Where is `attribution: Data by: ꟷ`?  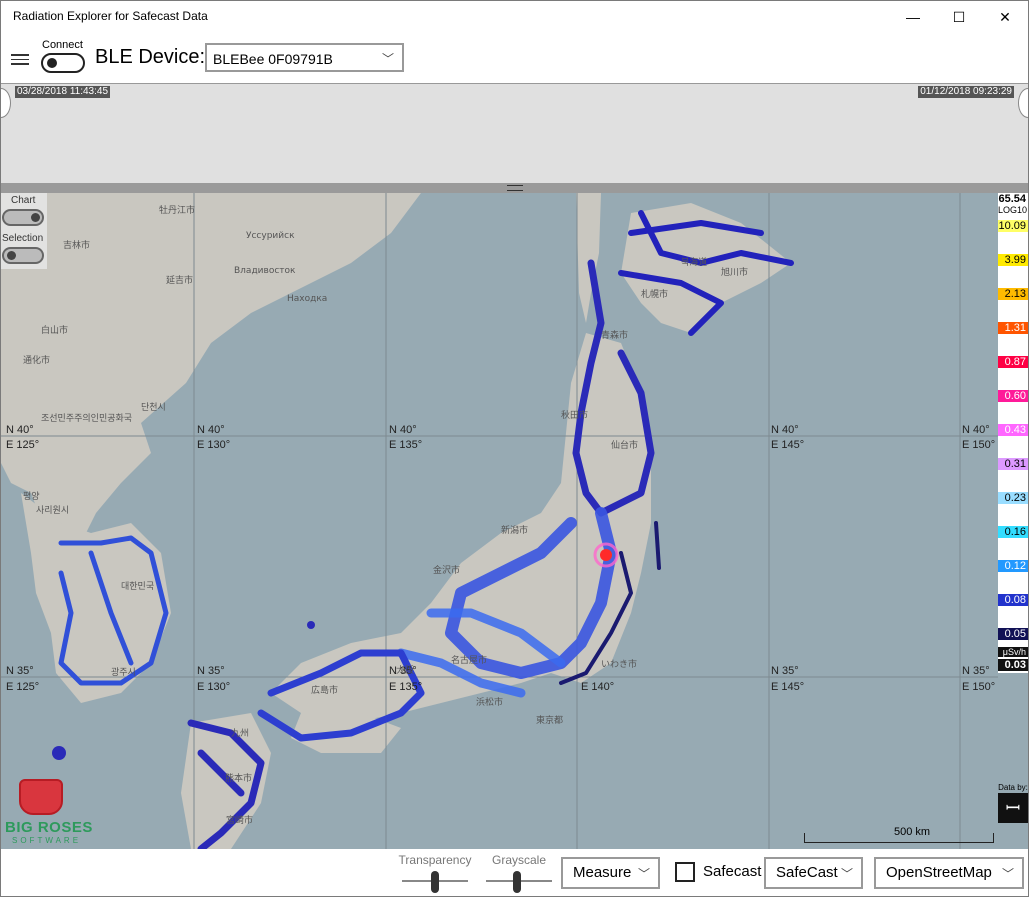
attribution: Data by: ꟷ is located at coordinates (1012, 806).